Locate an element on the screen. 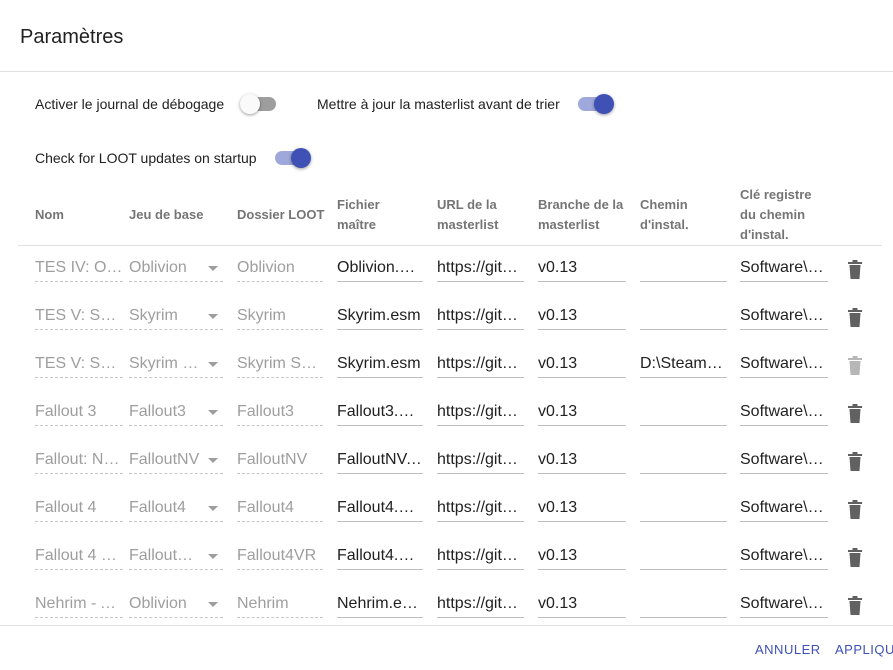 Image resolution: width=893 pixels, height=670 pixels. game-name-input: TES V: Skyrim is located at coordinates (79, 317).